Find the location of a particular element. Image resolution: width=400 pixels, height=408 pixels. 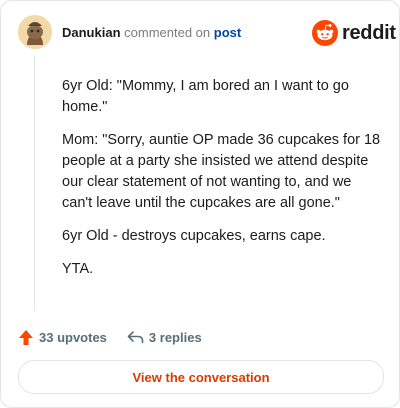

user-avatar is located at coordinates (35, 32).